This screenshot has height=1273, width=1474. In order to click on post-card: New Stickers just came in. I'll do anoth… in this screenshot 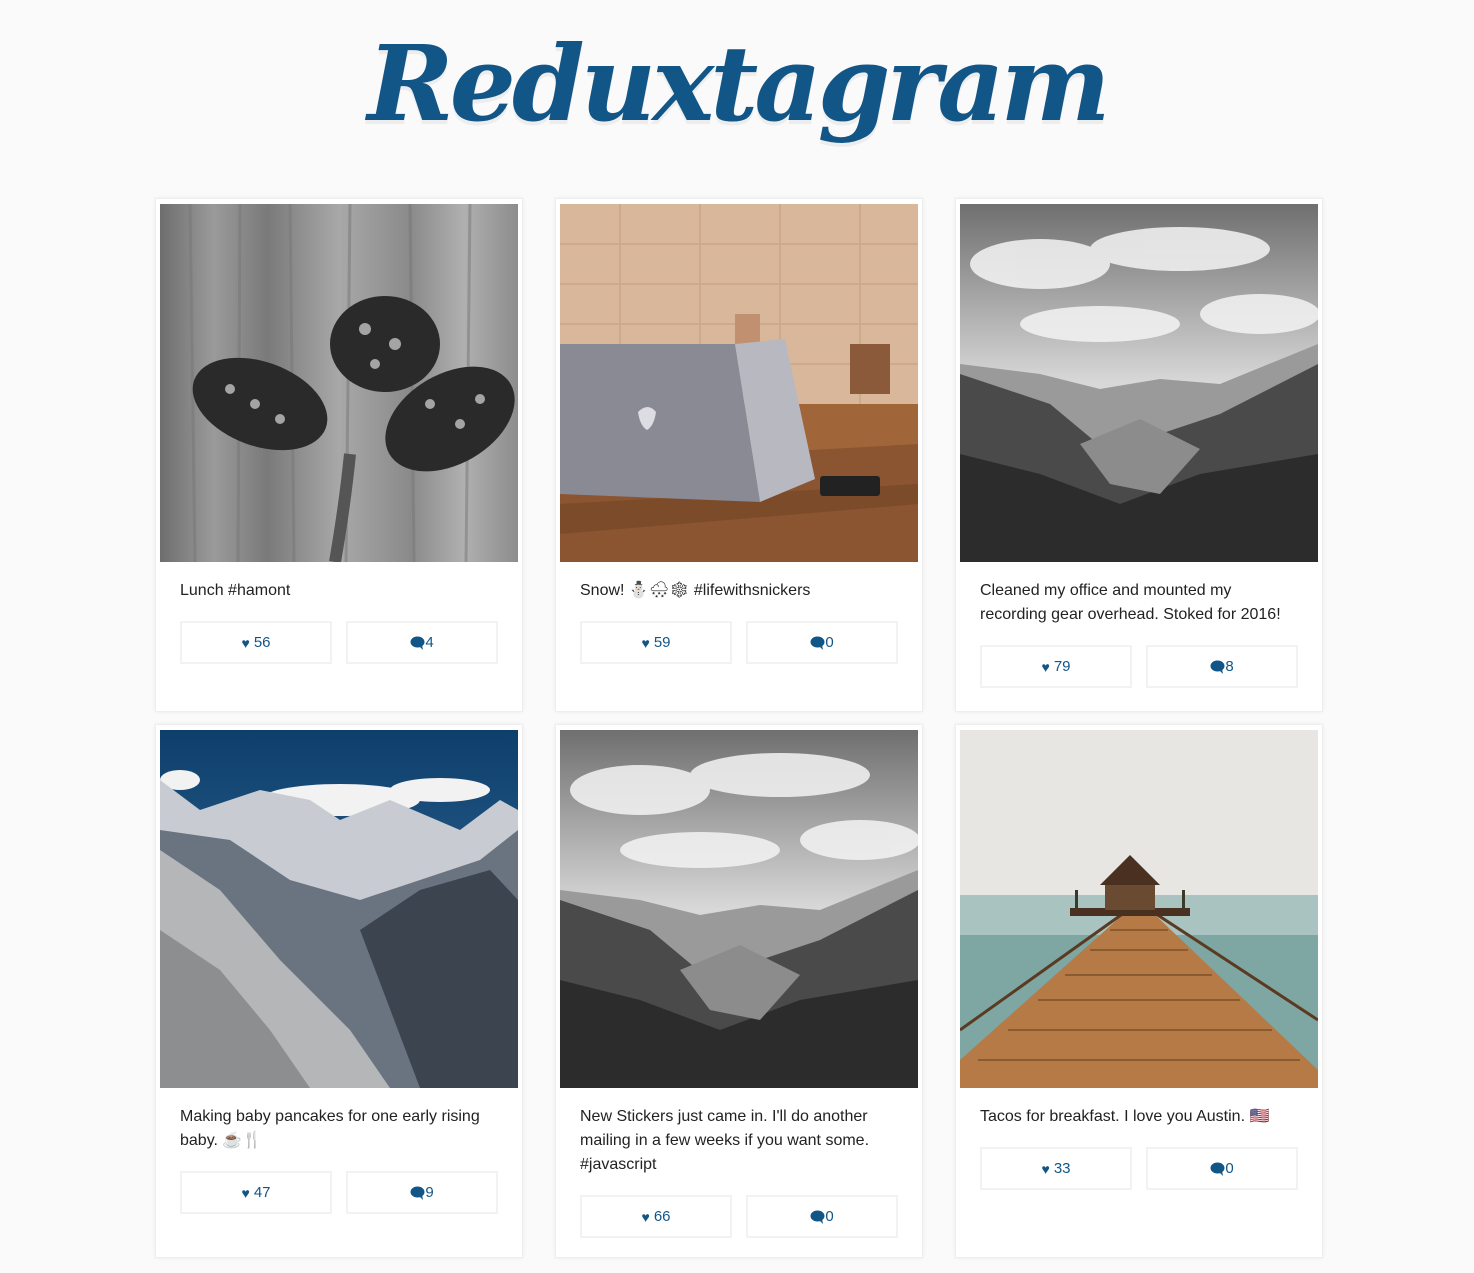, I will do `click(739, 991)`.